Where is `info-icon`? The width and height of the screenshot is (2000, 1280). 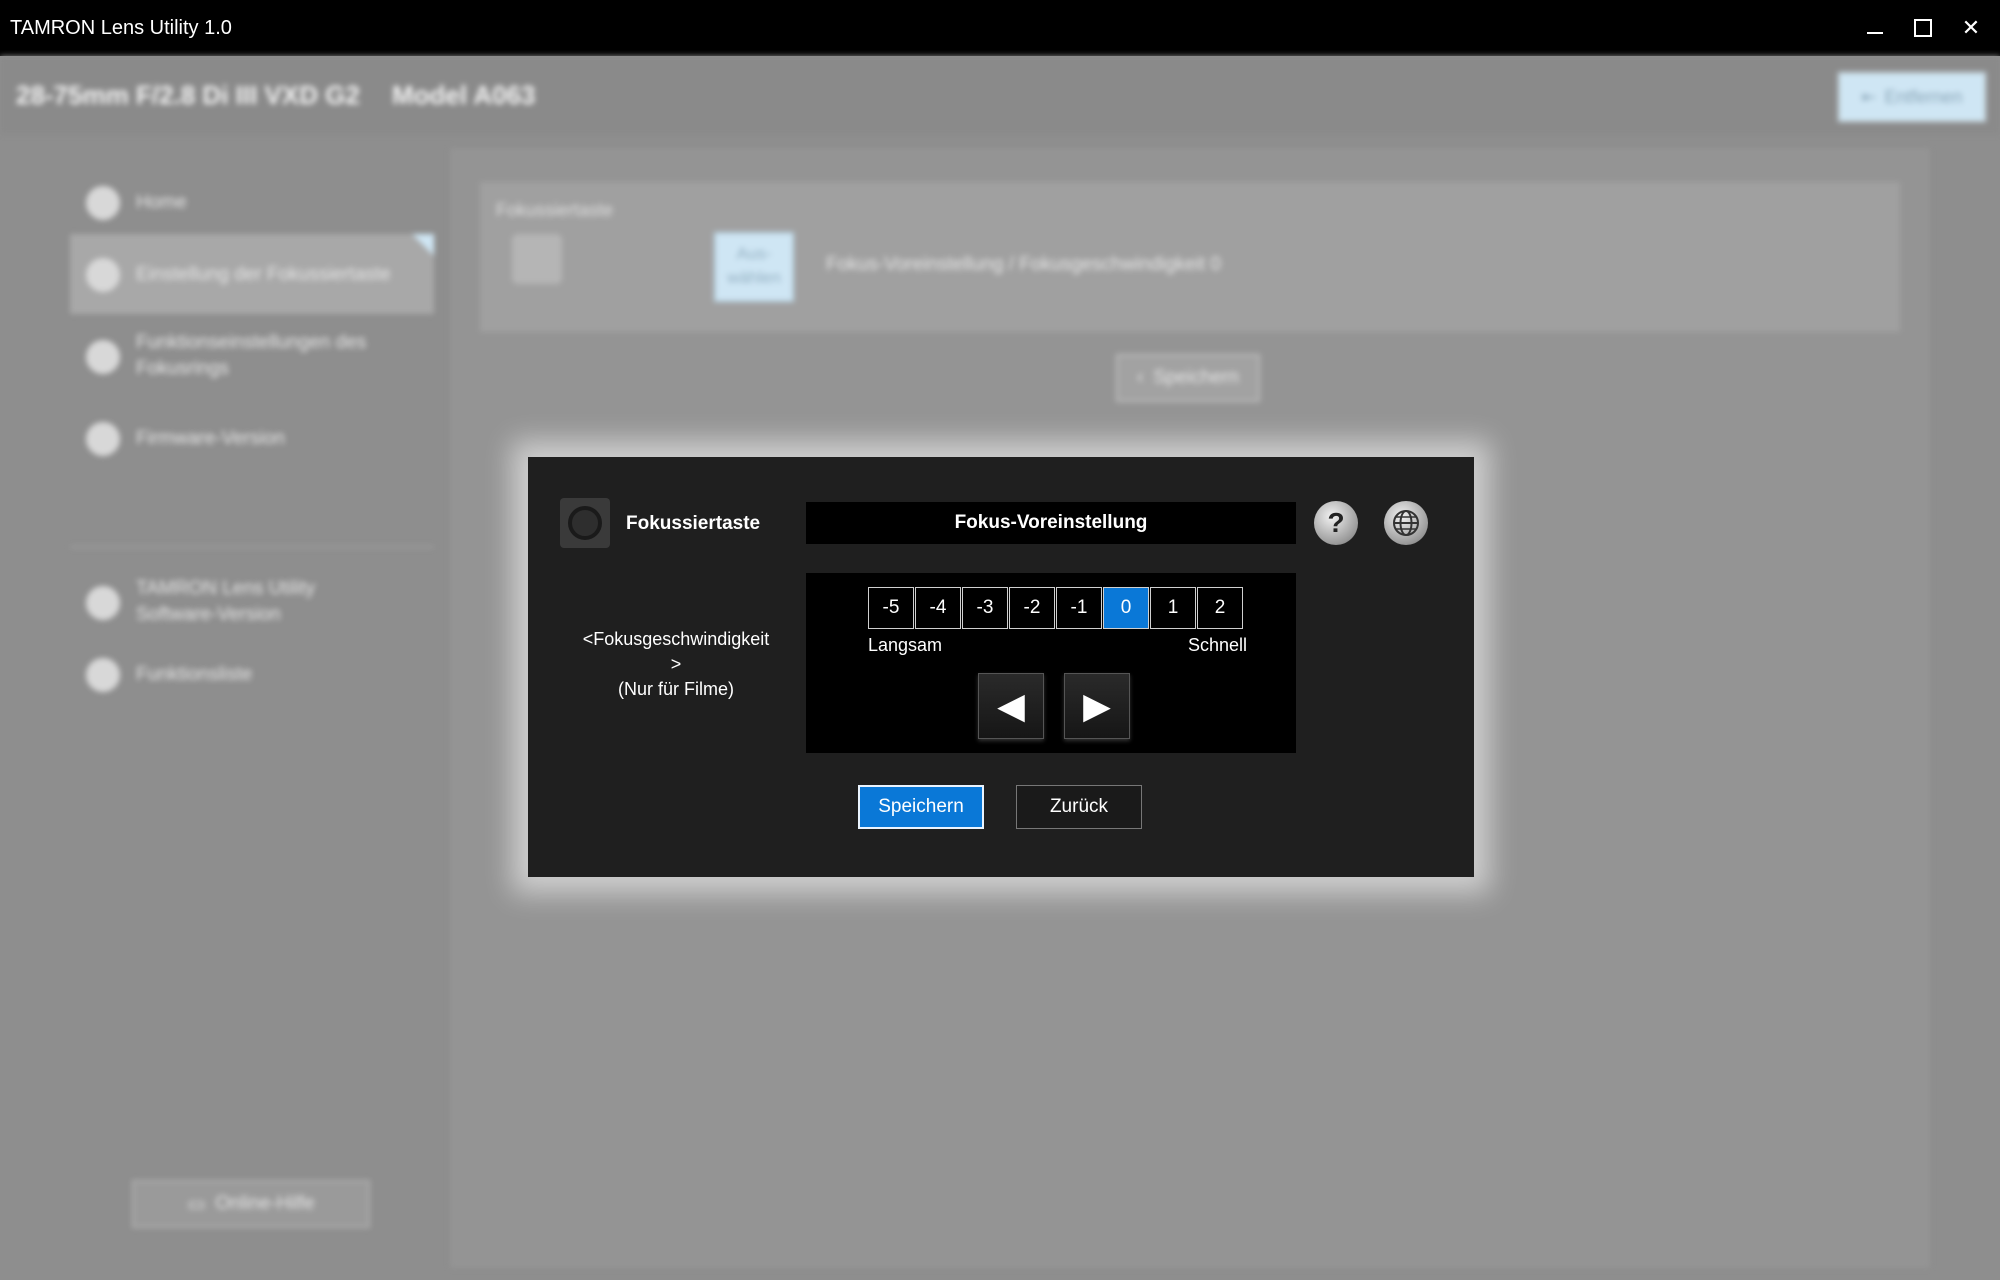 info-icon is located at coordinates (103, 603).